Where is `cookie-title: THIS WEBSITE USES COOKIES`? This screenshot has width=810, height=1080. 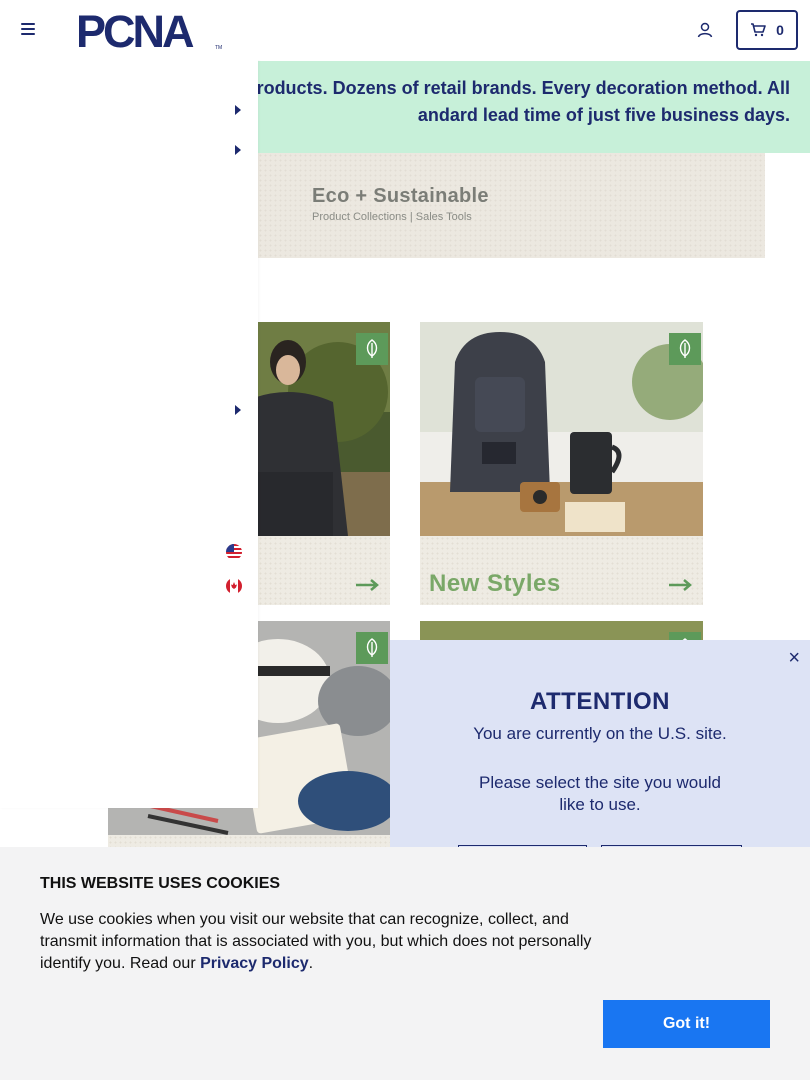
cookie-title: THIS WEBSITE USES COOKIES is located at coordinates (160, 883).